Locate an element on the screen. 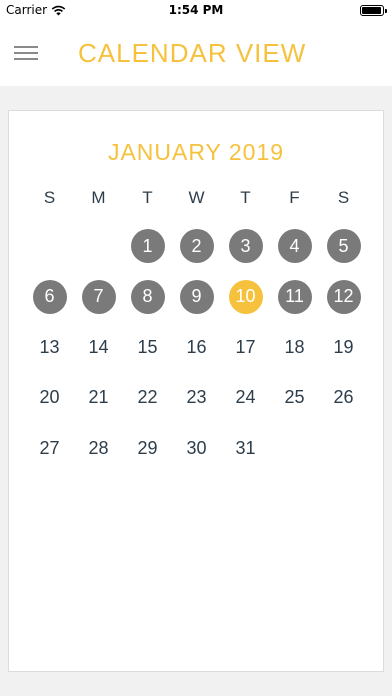 The height and width of the screenshot is (696, 392). day-16: 16 is located at coordinates (197, 347).